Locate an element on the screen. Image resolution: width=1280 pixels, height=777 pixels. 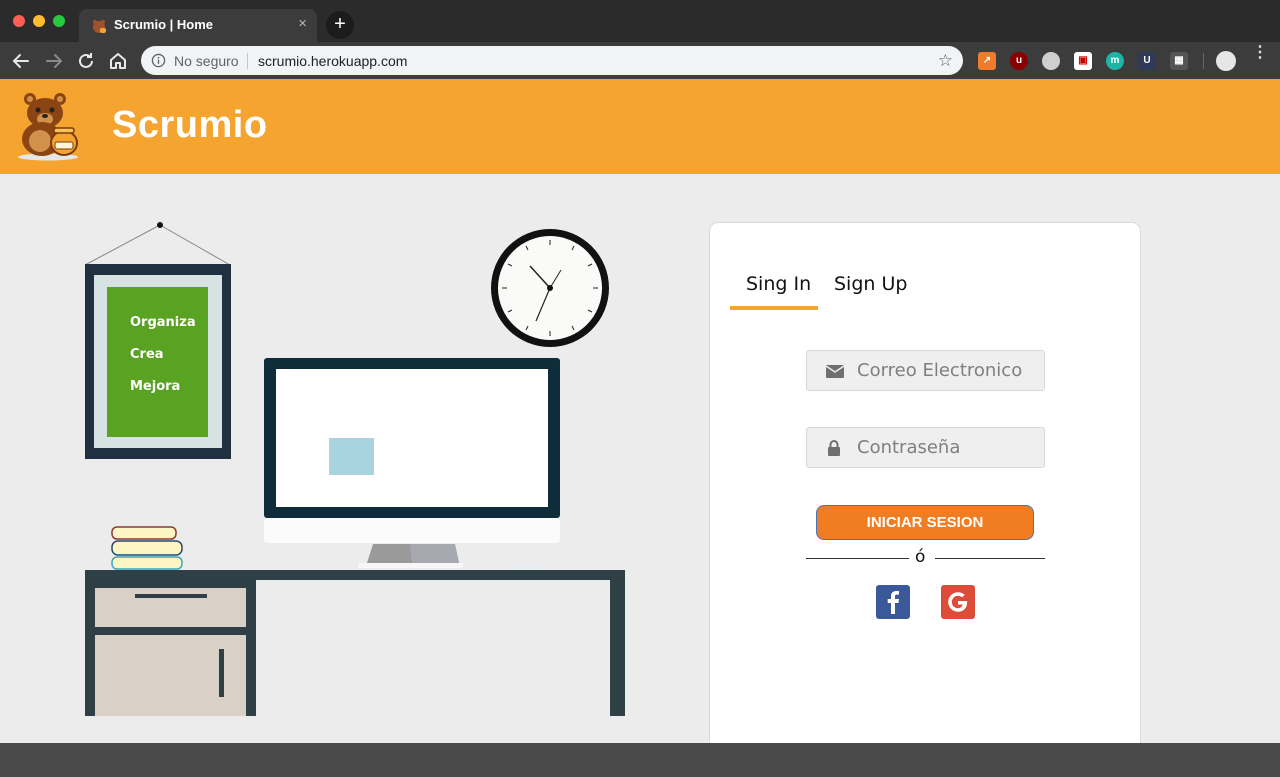
menu-icon: ⋮ is located at coordinates (1260, 53).